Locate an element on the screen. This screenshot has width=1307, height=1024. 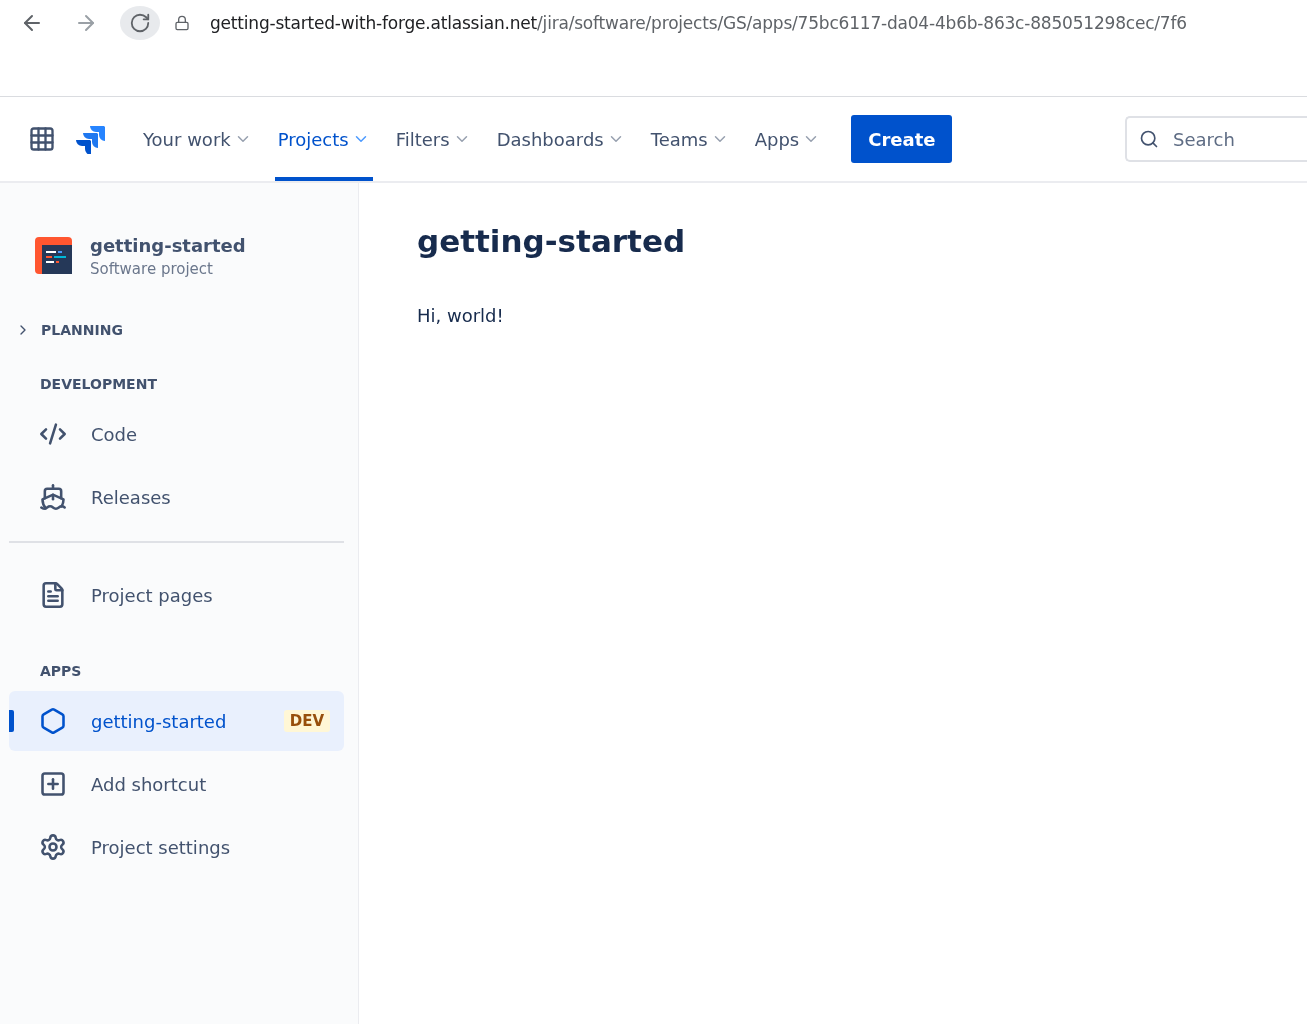
lock-icon is located at coordinates (182, 23).